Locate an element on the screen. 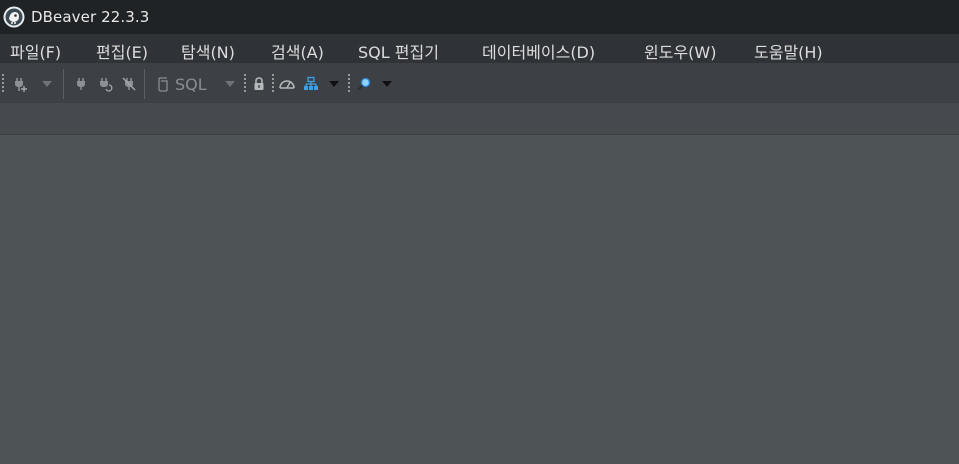 The height and width of the screenshot is (464, 959). menu-edit: 편집(E) is located at coordinates (122, 51).